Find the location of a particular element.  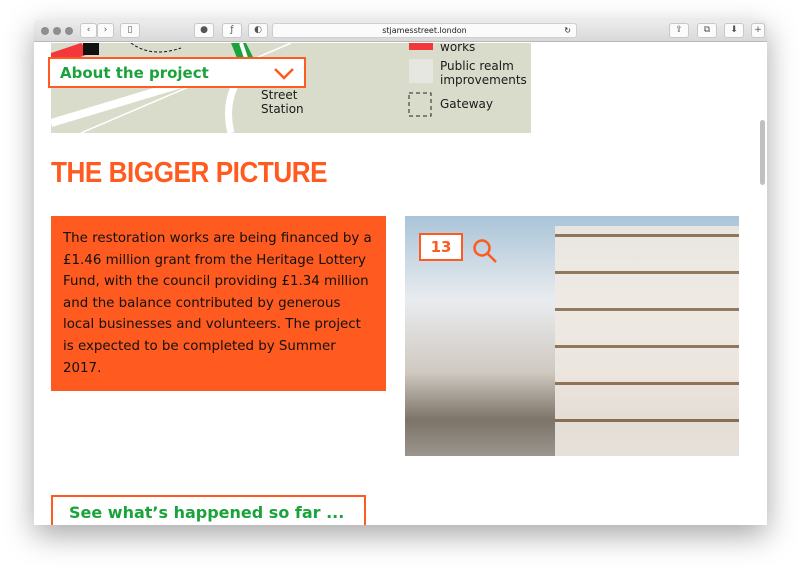

adblock-icon: ● is located at coordinates (204, 30).